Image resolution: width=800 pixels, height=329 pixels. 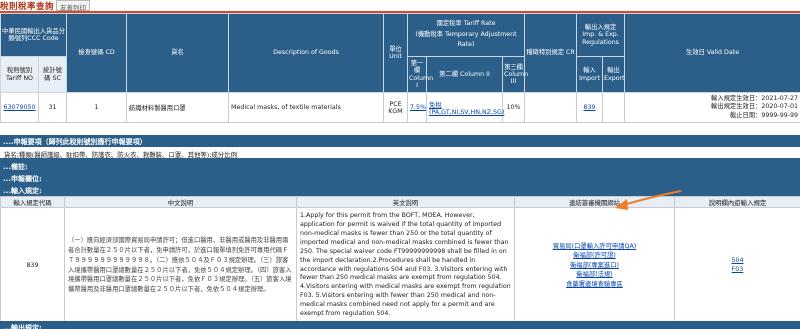 What do you see at coordinates (712, 53) in the screenshot?
I see `valid-date-header: 生效日 Valid Date` at bounding box center [712, 53].